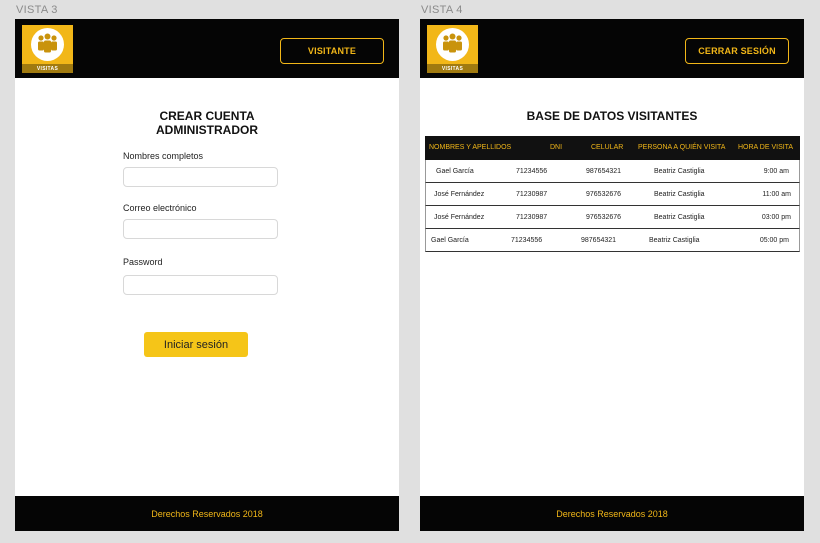 The width and height of the screenshot is (820, 543). What do you see at coordinates (774, 240) in the screenshot?
I see `cell-time: 05:00 pm` at bounding box center [774, 240].